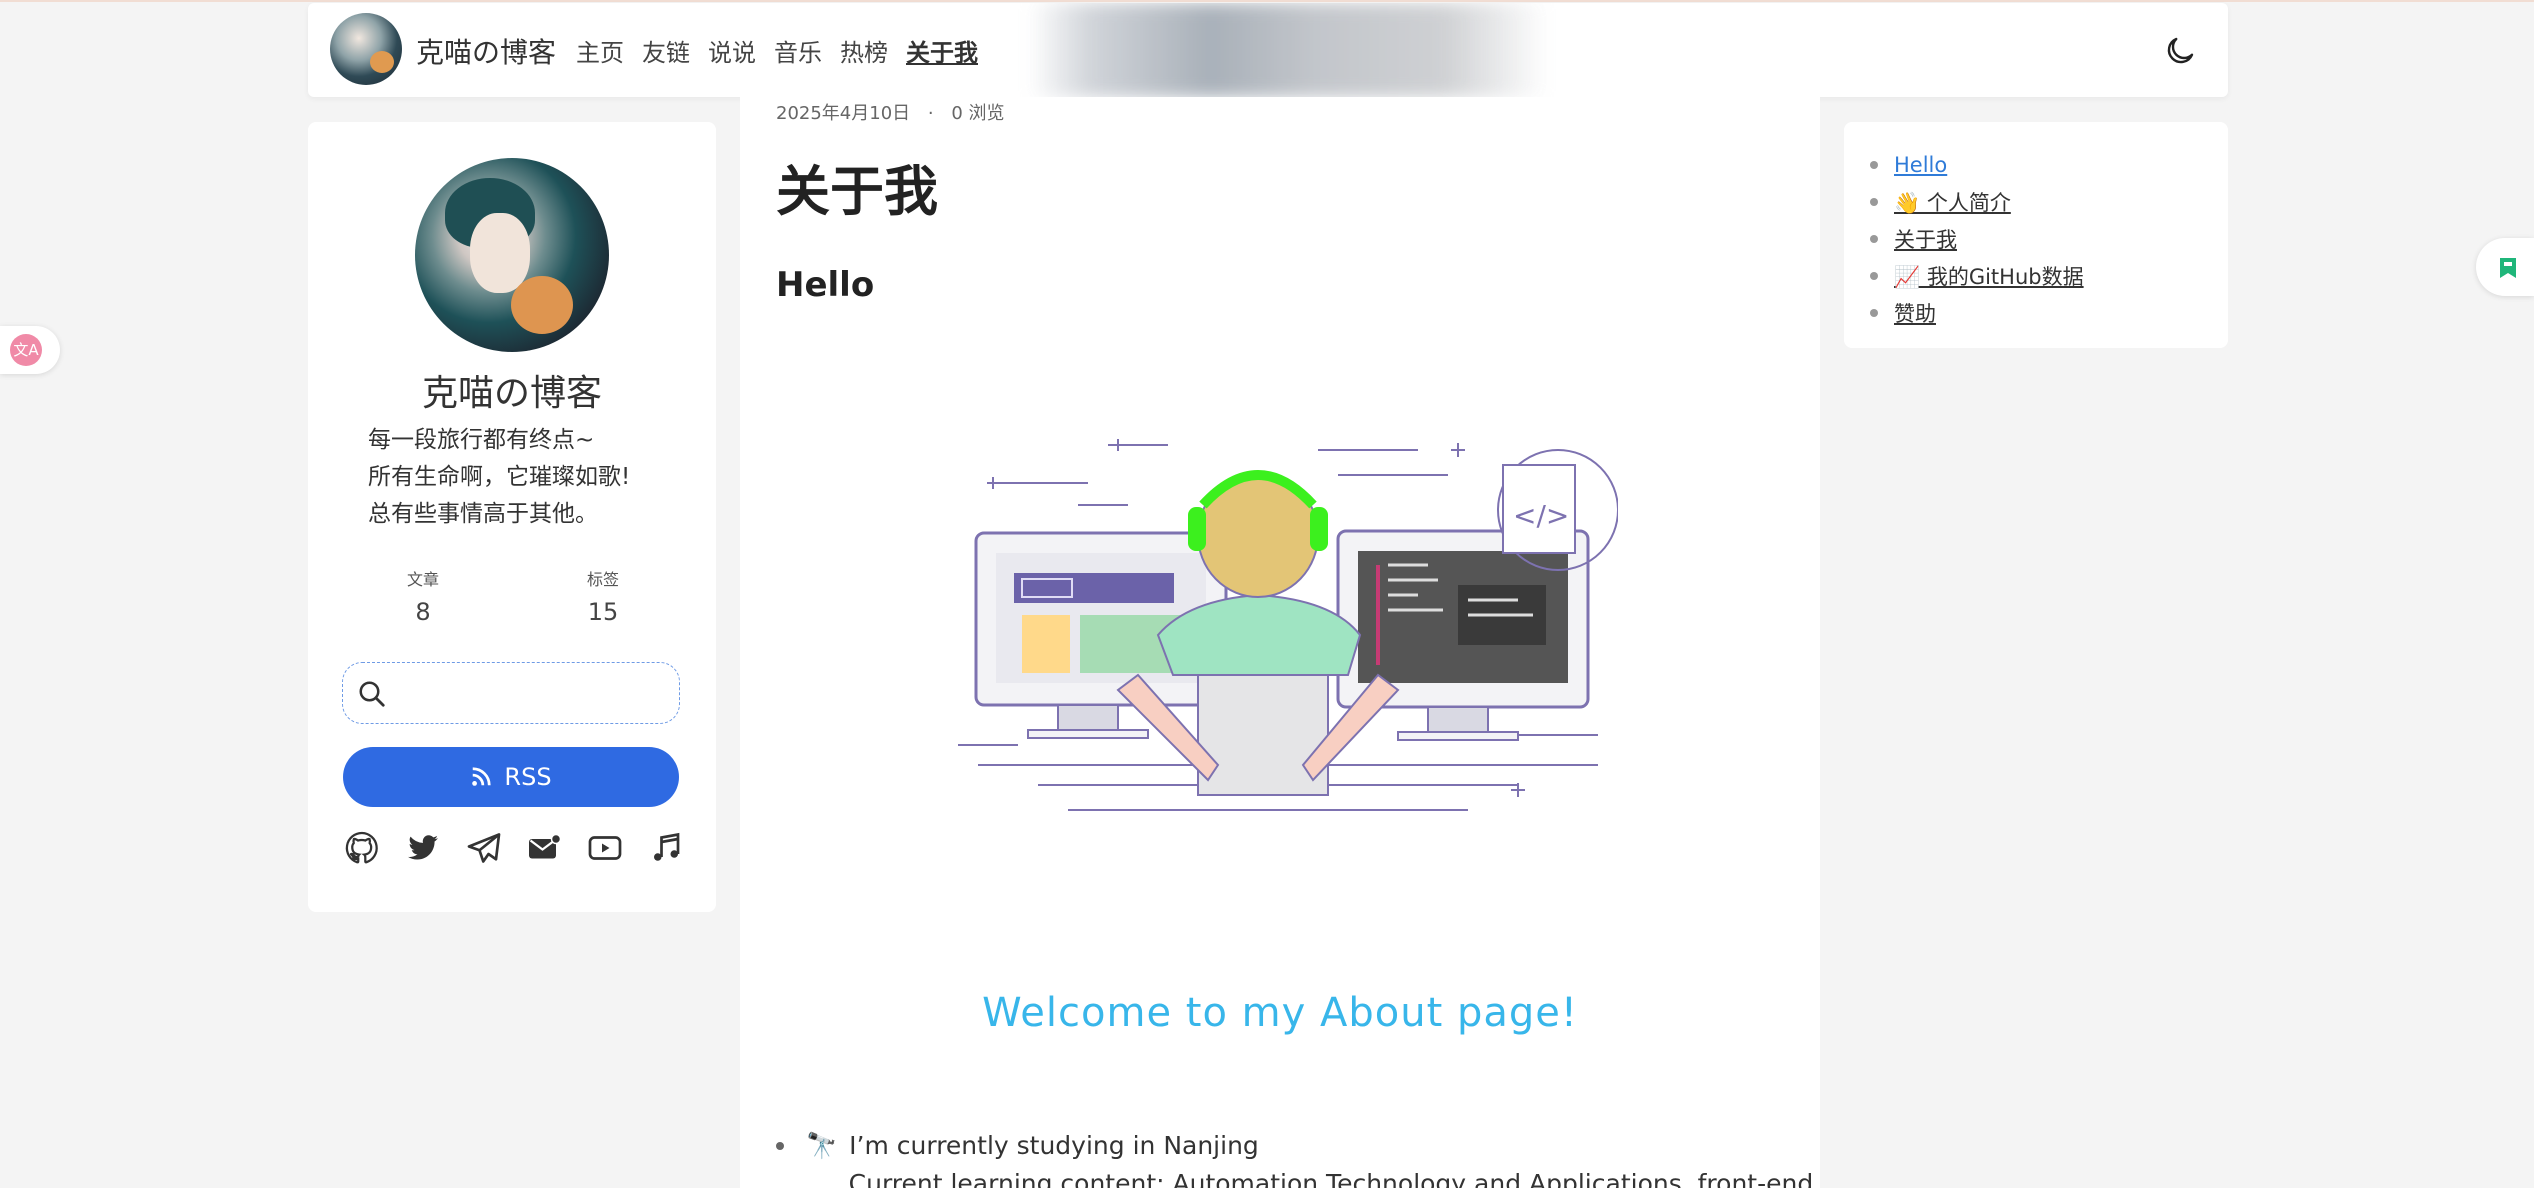  What do you see at coordinates (1925, 239) in the screenshot?
I see `toc-link-about: 关于我` at bounding box center [1925, 239].